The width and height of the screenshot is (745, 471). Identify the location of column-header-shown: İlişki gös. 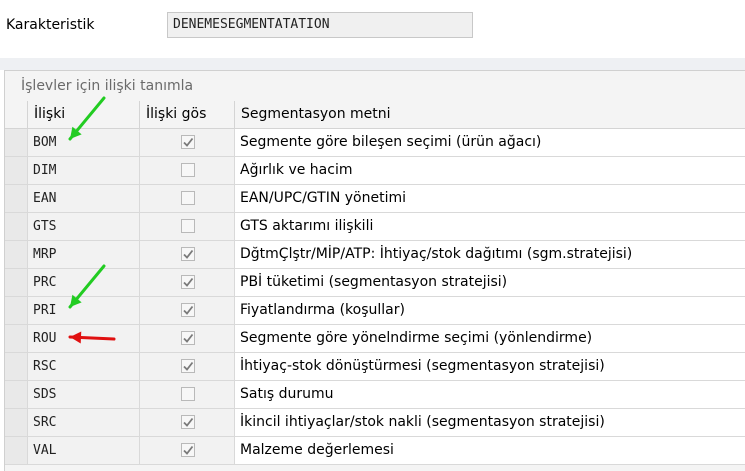
(187, 114).